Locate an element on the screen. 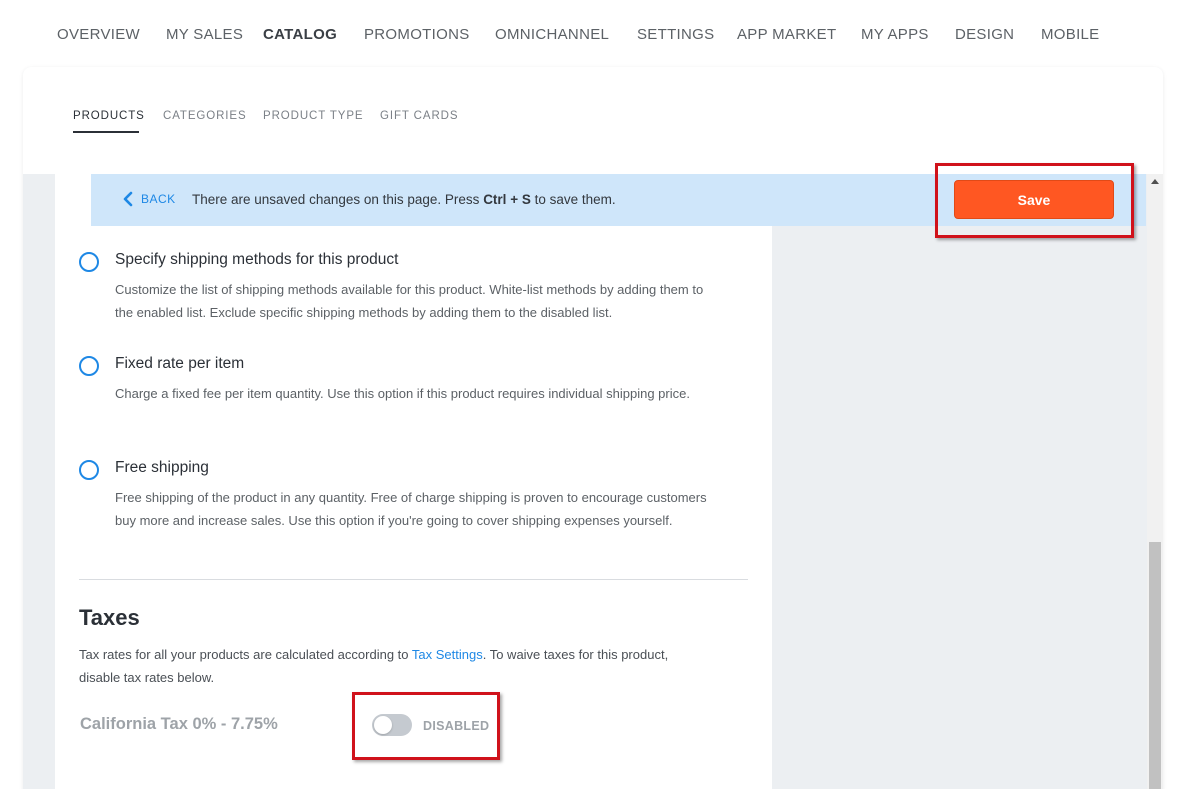 The width and height of the screenshot is (1200, 789). scrollbar-thumb is located at coordinates (1155, 665).